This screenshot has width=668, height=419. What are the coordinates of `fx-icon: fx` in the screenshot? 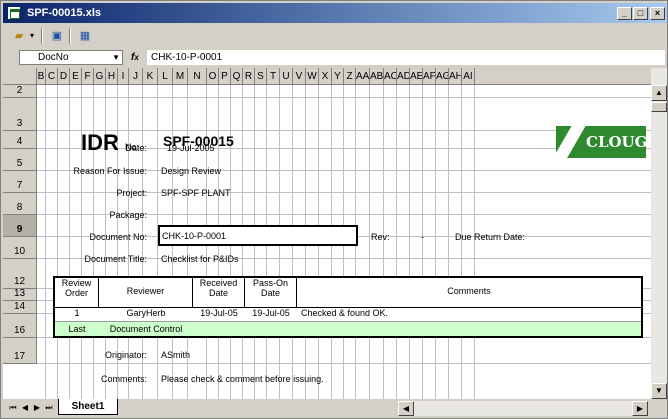 It's located at (135, 57).